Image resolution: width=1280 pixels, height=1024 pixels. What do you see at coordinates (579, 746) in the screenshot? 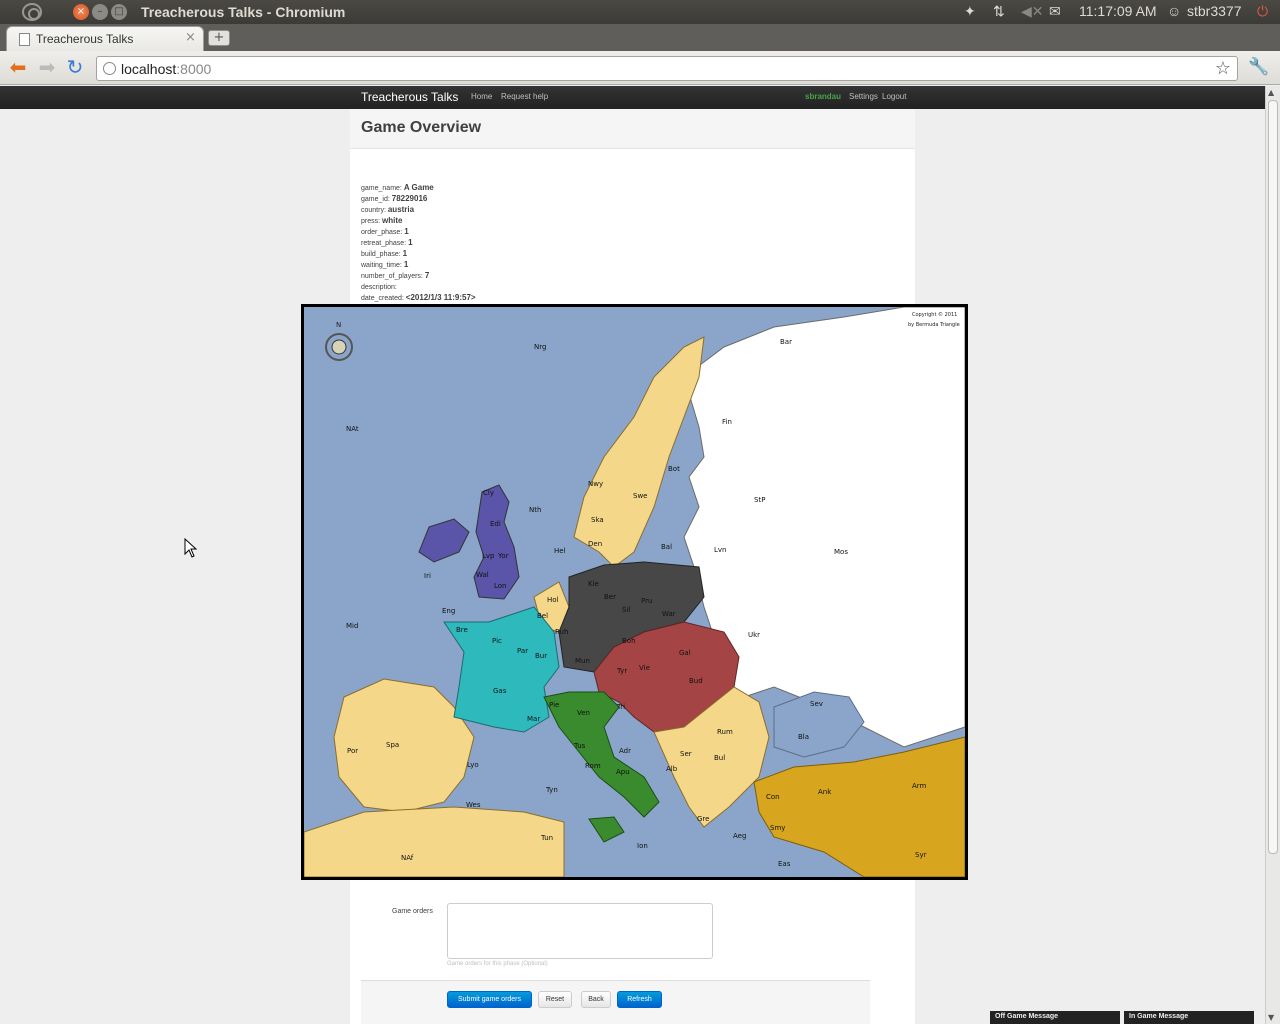
I see `province-label: Tus` at bounding box center [579, 746].